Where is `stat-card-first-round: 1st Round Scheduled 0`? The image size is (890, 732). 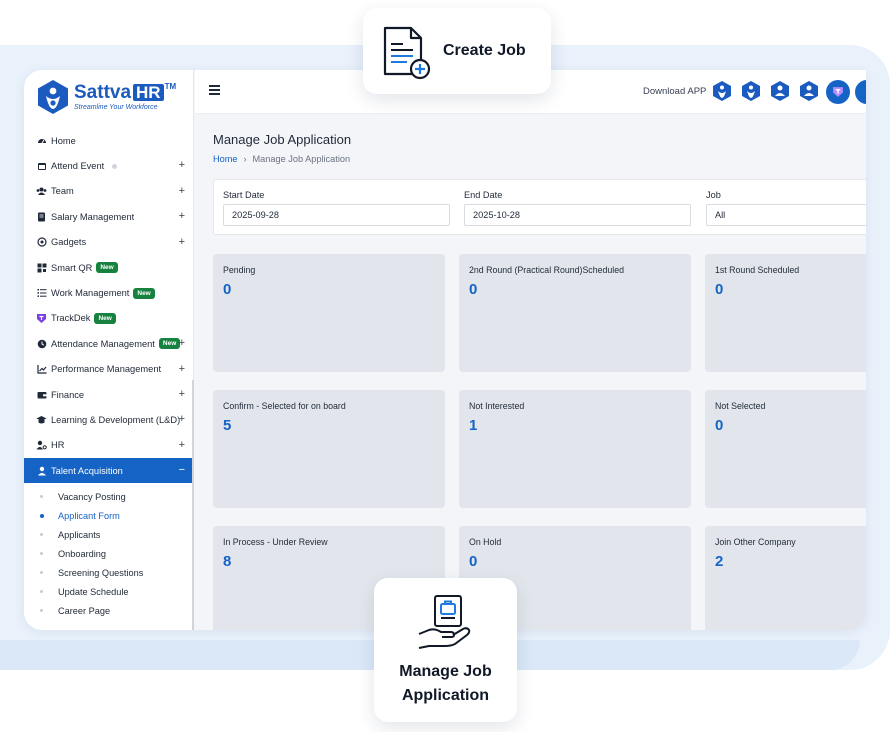 stat-card-first-round: 1st Round Scheduled 0 is located at coordinates (785, 313).